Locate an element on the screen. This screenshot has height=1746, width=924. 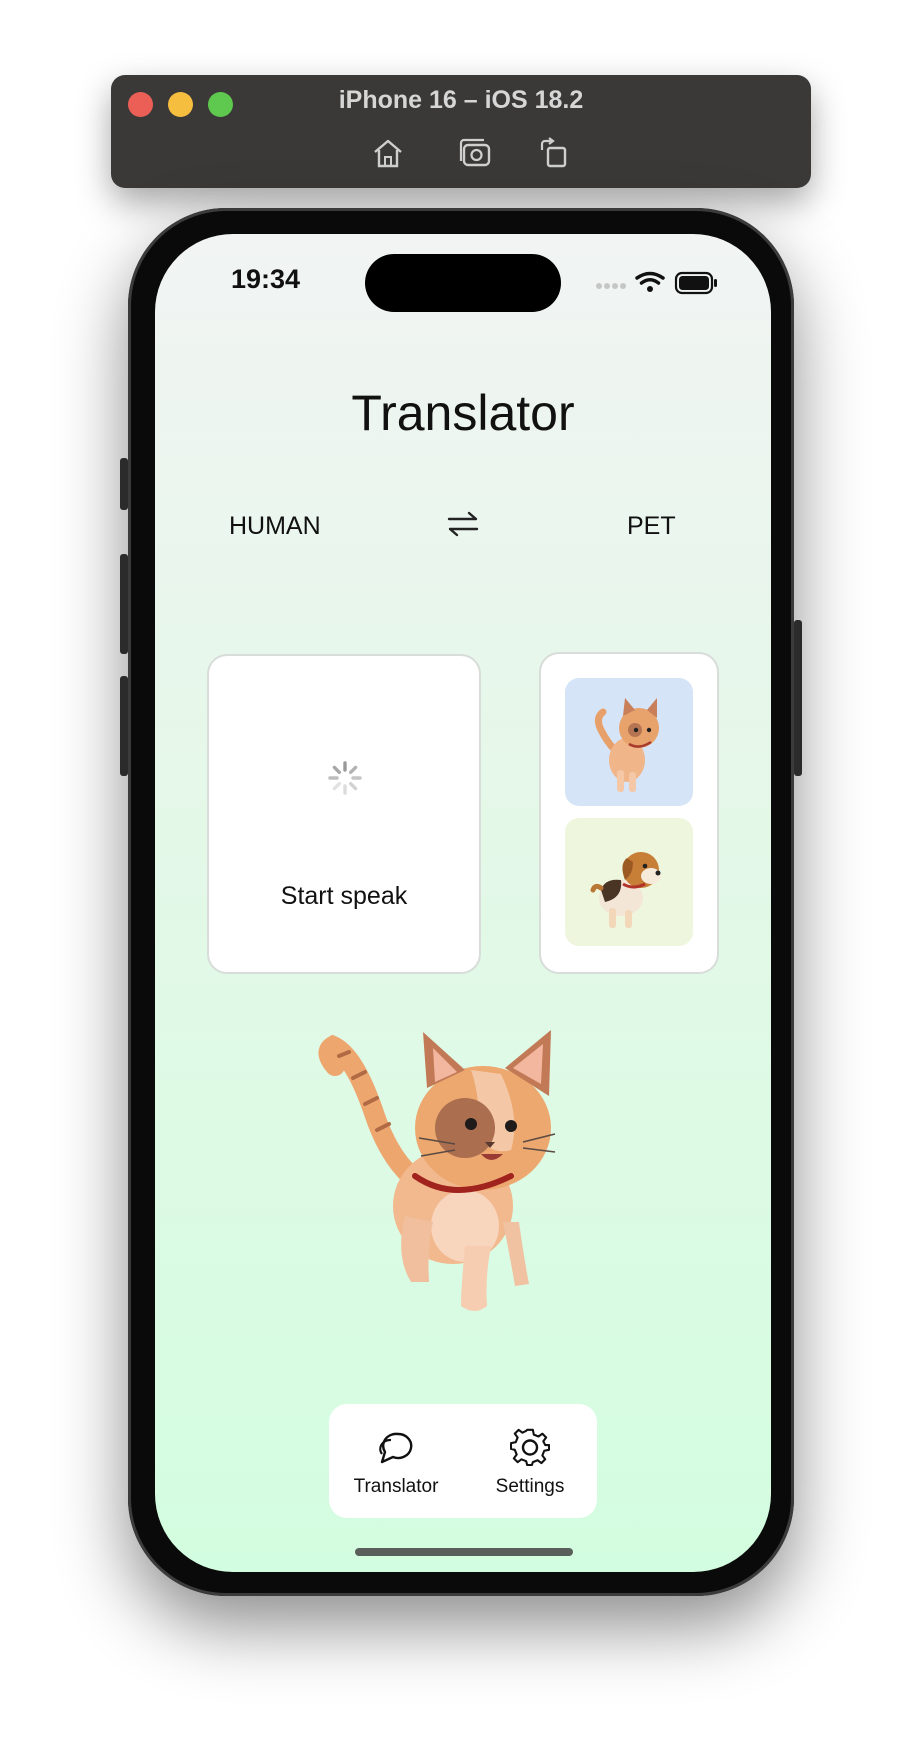
action-button is located at coordinates (124, 484).